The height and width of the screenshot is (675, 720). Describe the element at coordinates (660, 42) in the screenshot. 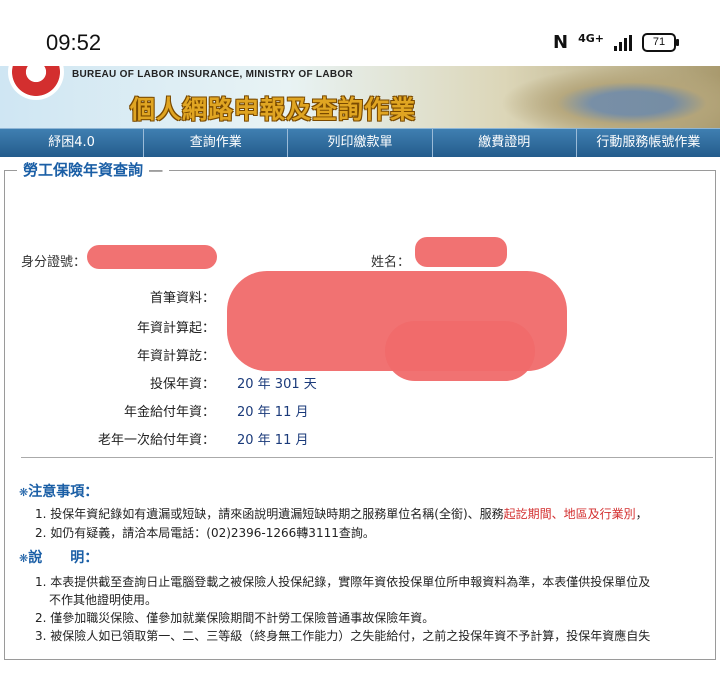

I see `battery-icon: 71` at that location.